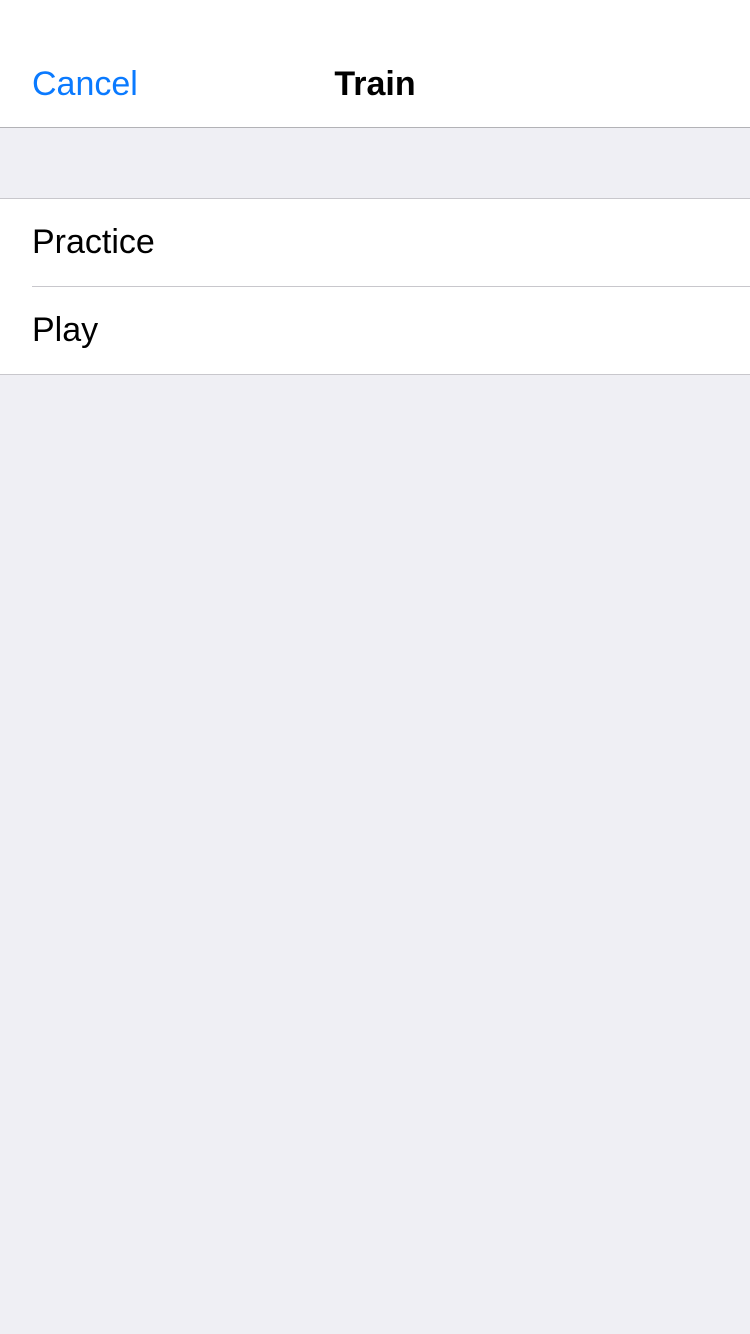 The image size is (750, 1334). What do you see at coordinates (375, 242) in the screenshot?
I see `list-item-practice: Practice` at bounding box center [375, 242].